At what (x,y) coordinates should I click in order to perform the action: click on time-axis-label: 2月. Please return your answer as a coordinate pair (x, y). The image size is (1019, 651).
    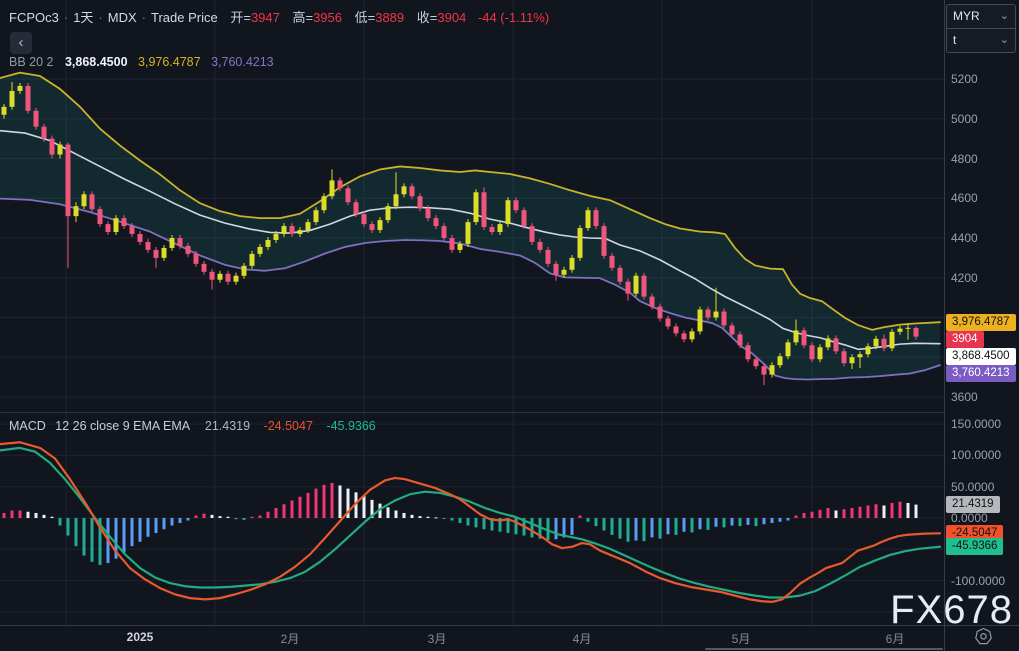
    Looking at the image, I should click on (290, 639).